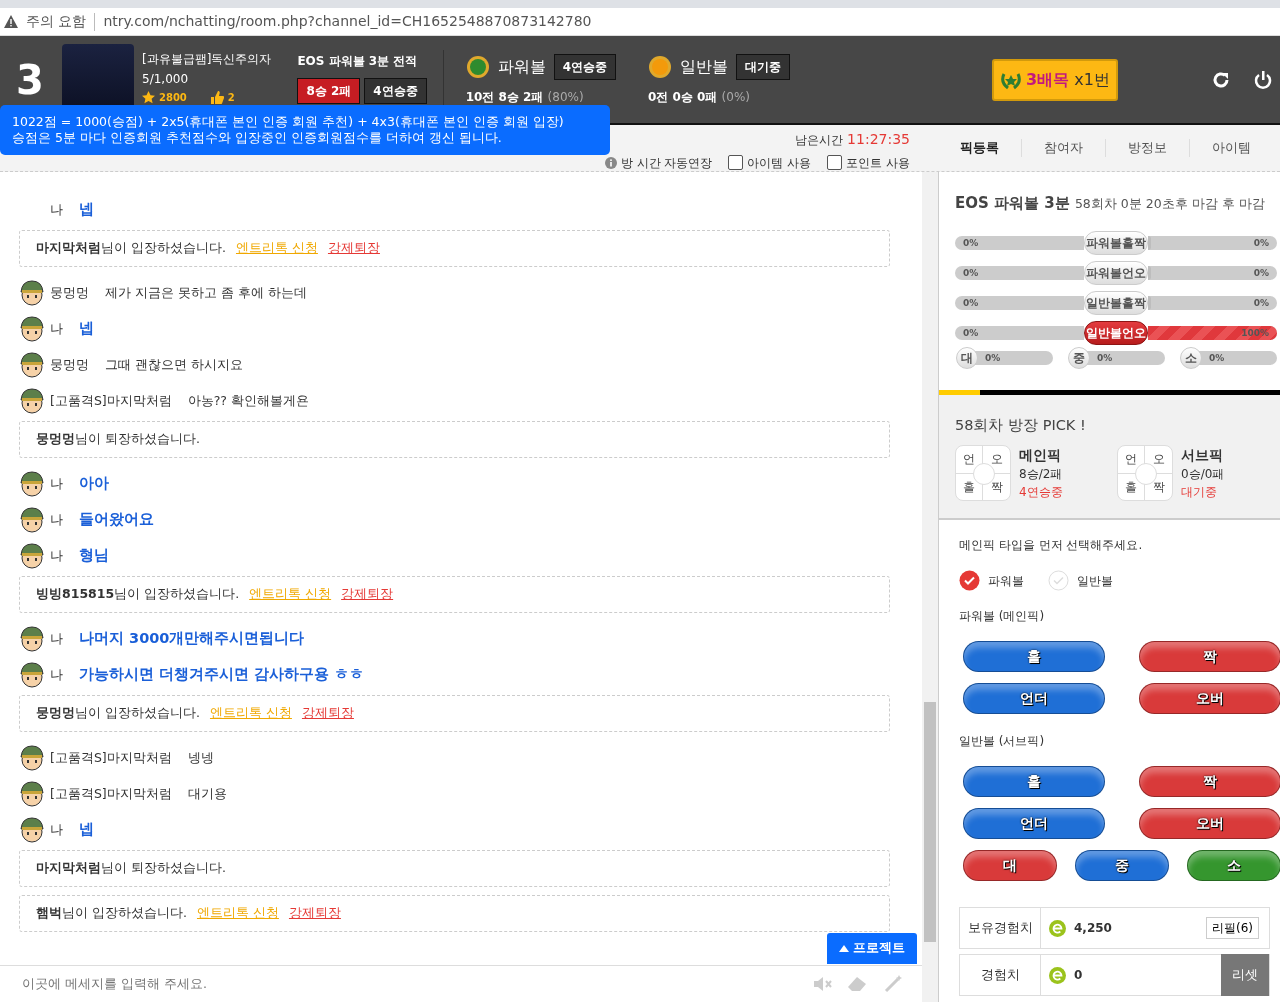 The height and width of the screenshot is (1002, 1280). I want to click on room-name: [과유불급팸]독신주의자, so click(207, 59).